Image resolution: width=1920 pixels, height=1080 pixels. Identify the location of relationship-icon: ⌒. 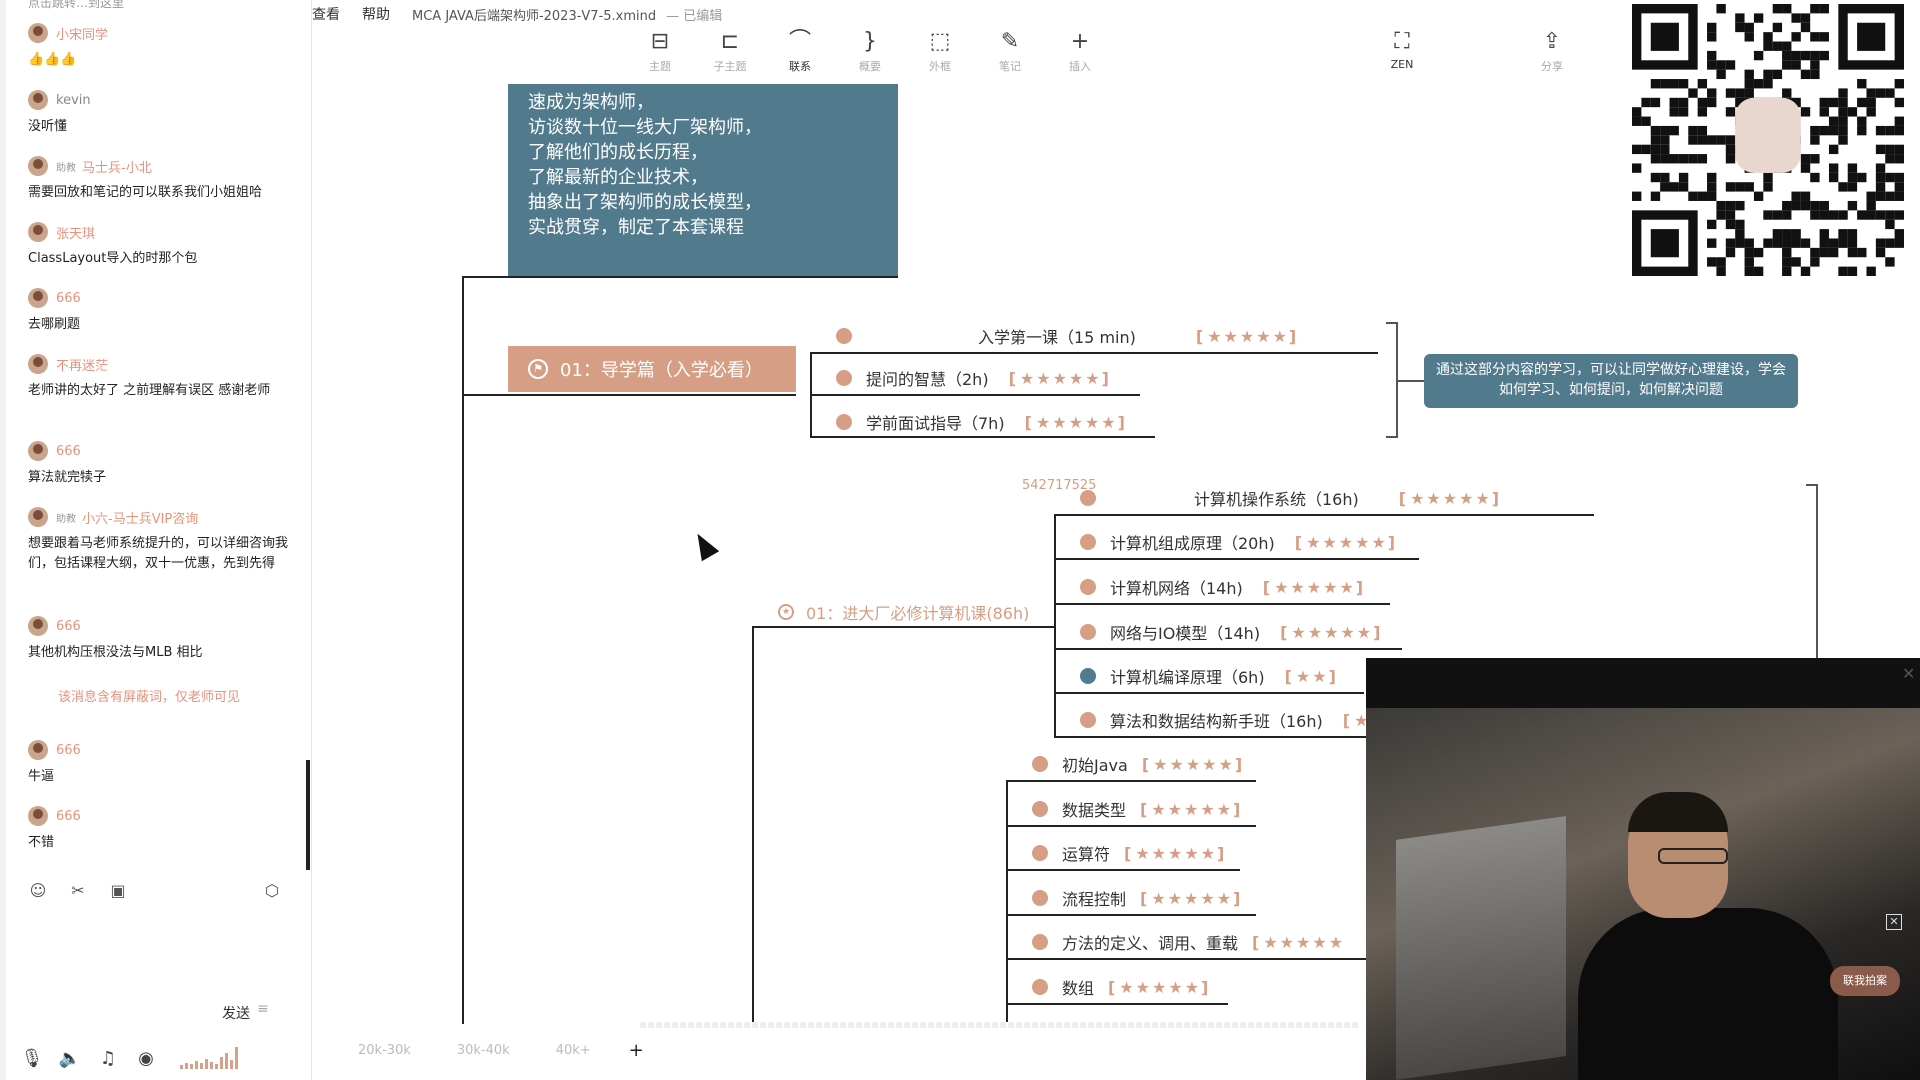
(799, 41).